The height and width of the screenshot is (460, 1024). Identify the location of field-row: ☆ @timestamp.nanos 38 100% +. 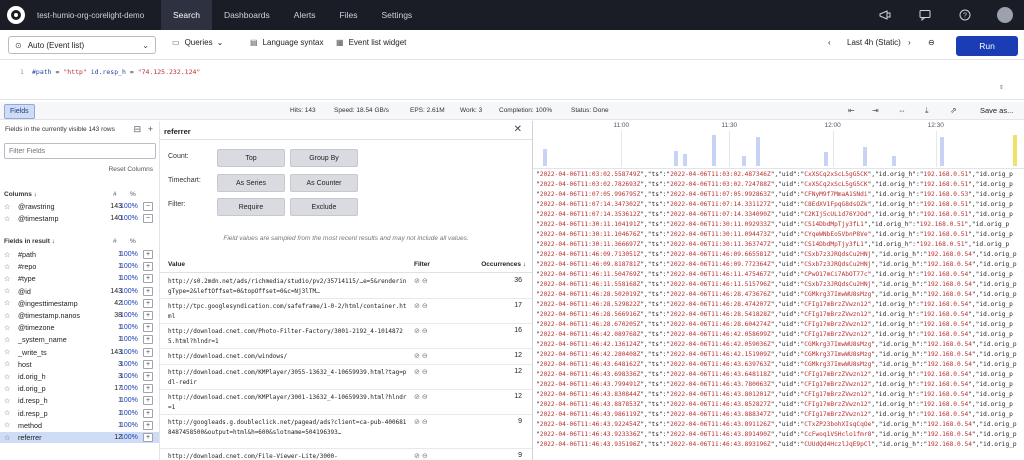
(79, 315).